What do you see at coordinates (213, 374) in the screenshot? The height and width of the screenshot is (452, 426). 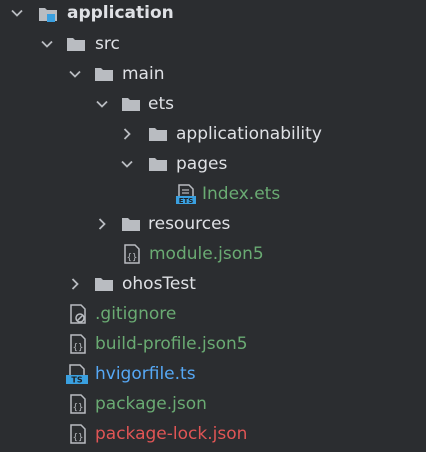 I see `tree-node-hvigorfile: TS hvigorfile.ts` at bounding box center [213, 374].